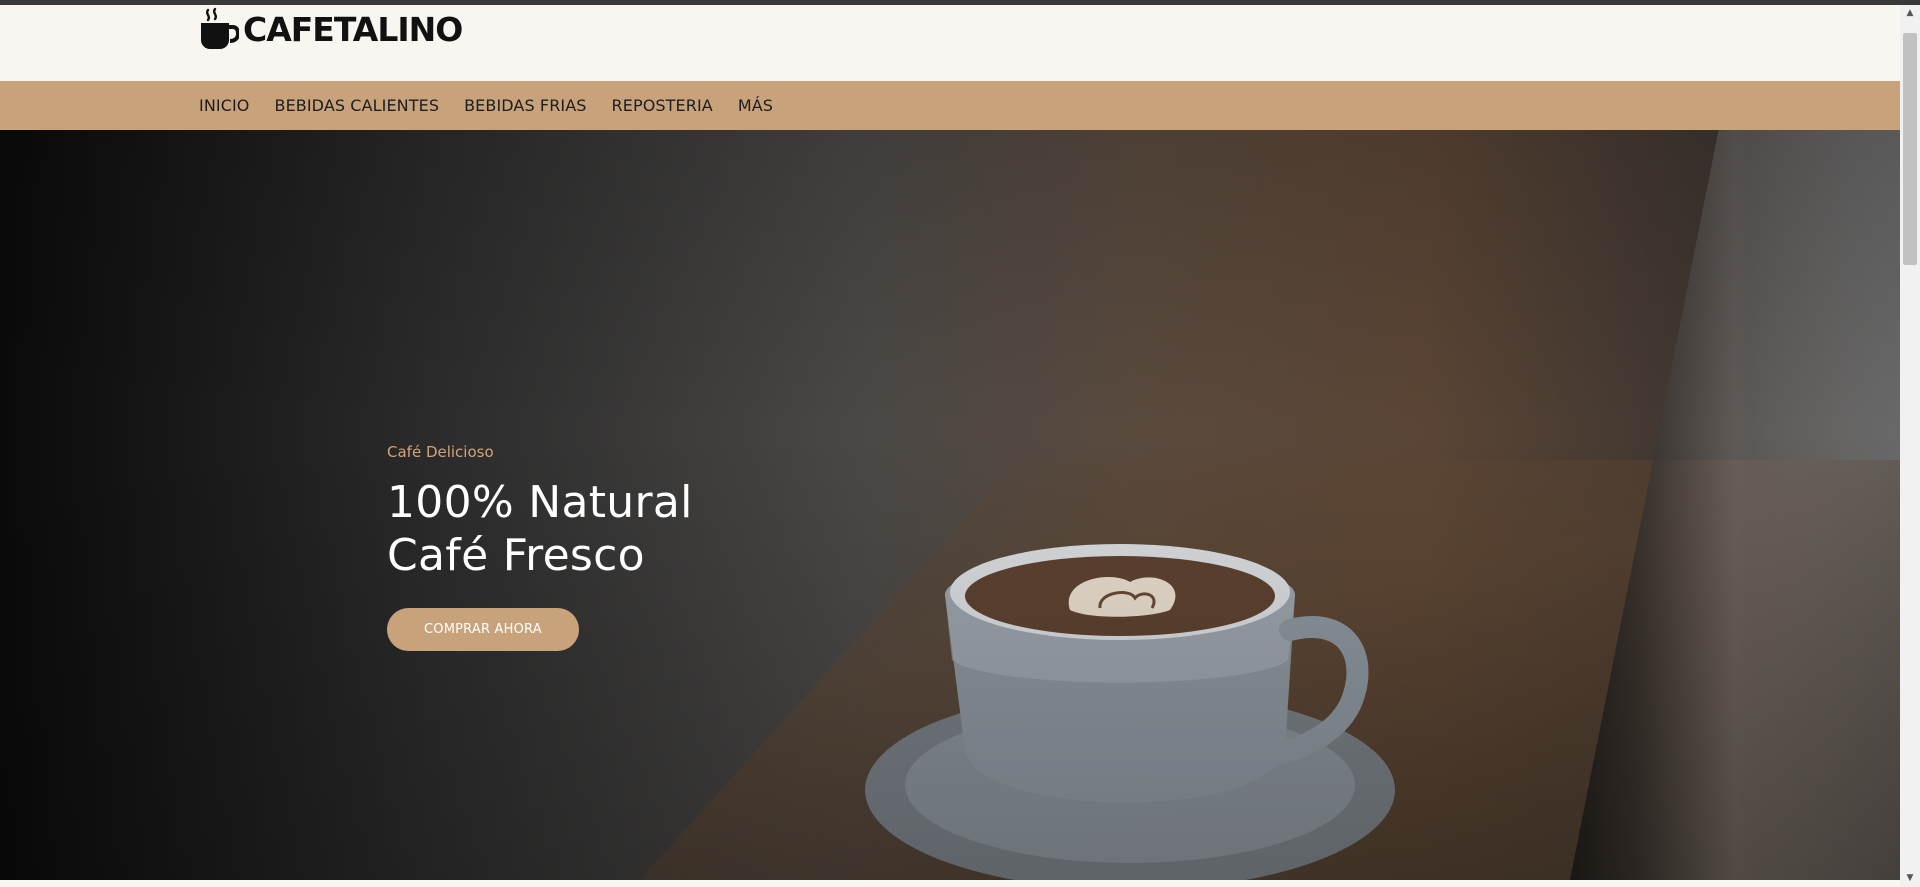 The height and width of the screenshot is (887, 1920). Describe the element at coordinates (1910, 878) in the screenshot. I see `triangle-down-icon: ▼` at that location.